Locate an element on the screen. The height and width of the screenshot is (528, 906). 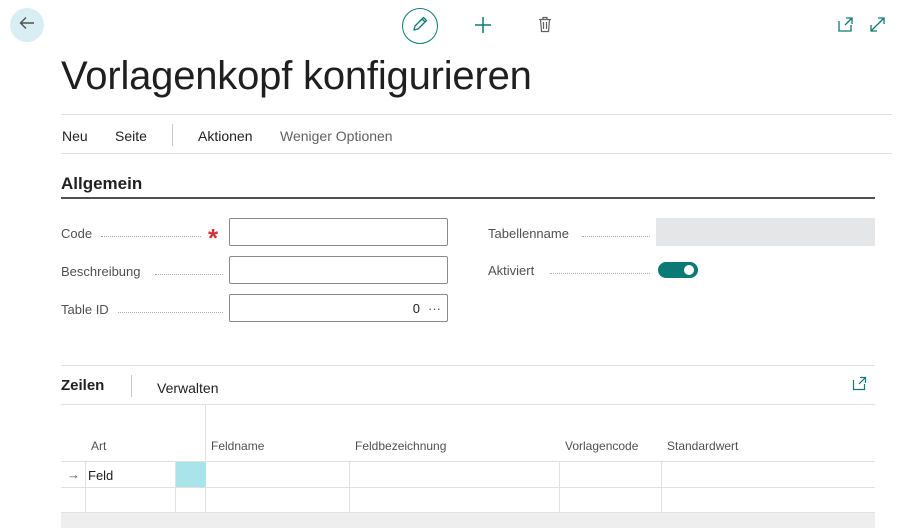
row-art-cell: Feld is located at coordinates (100, 475).